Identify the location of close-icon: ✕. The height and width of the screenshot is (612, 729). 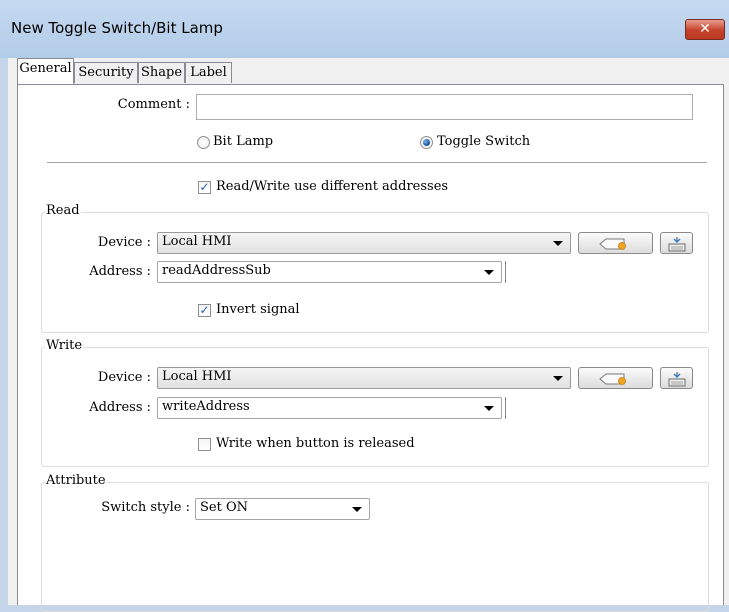
(705, 29).